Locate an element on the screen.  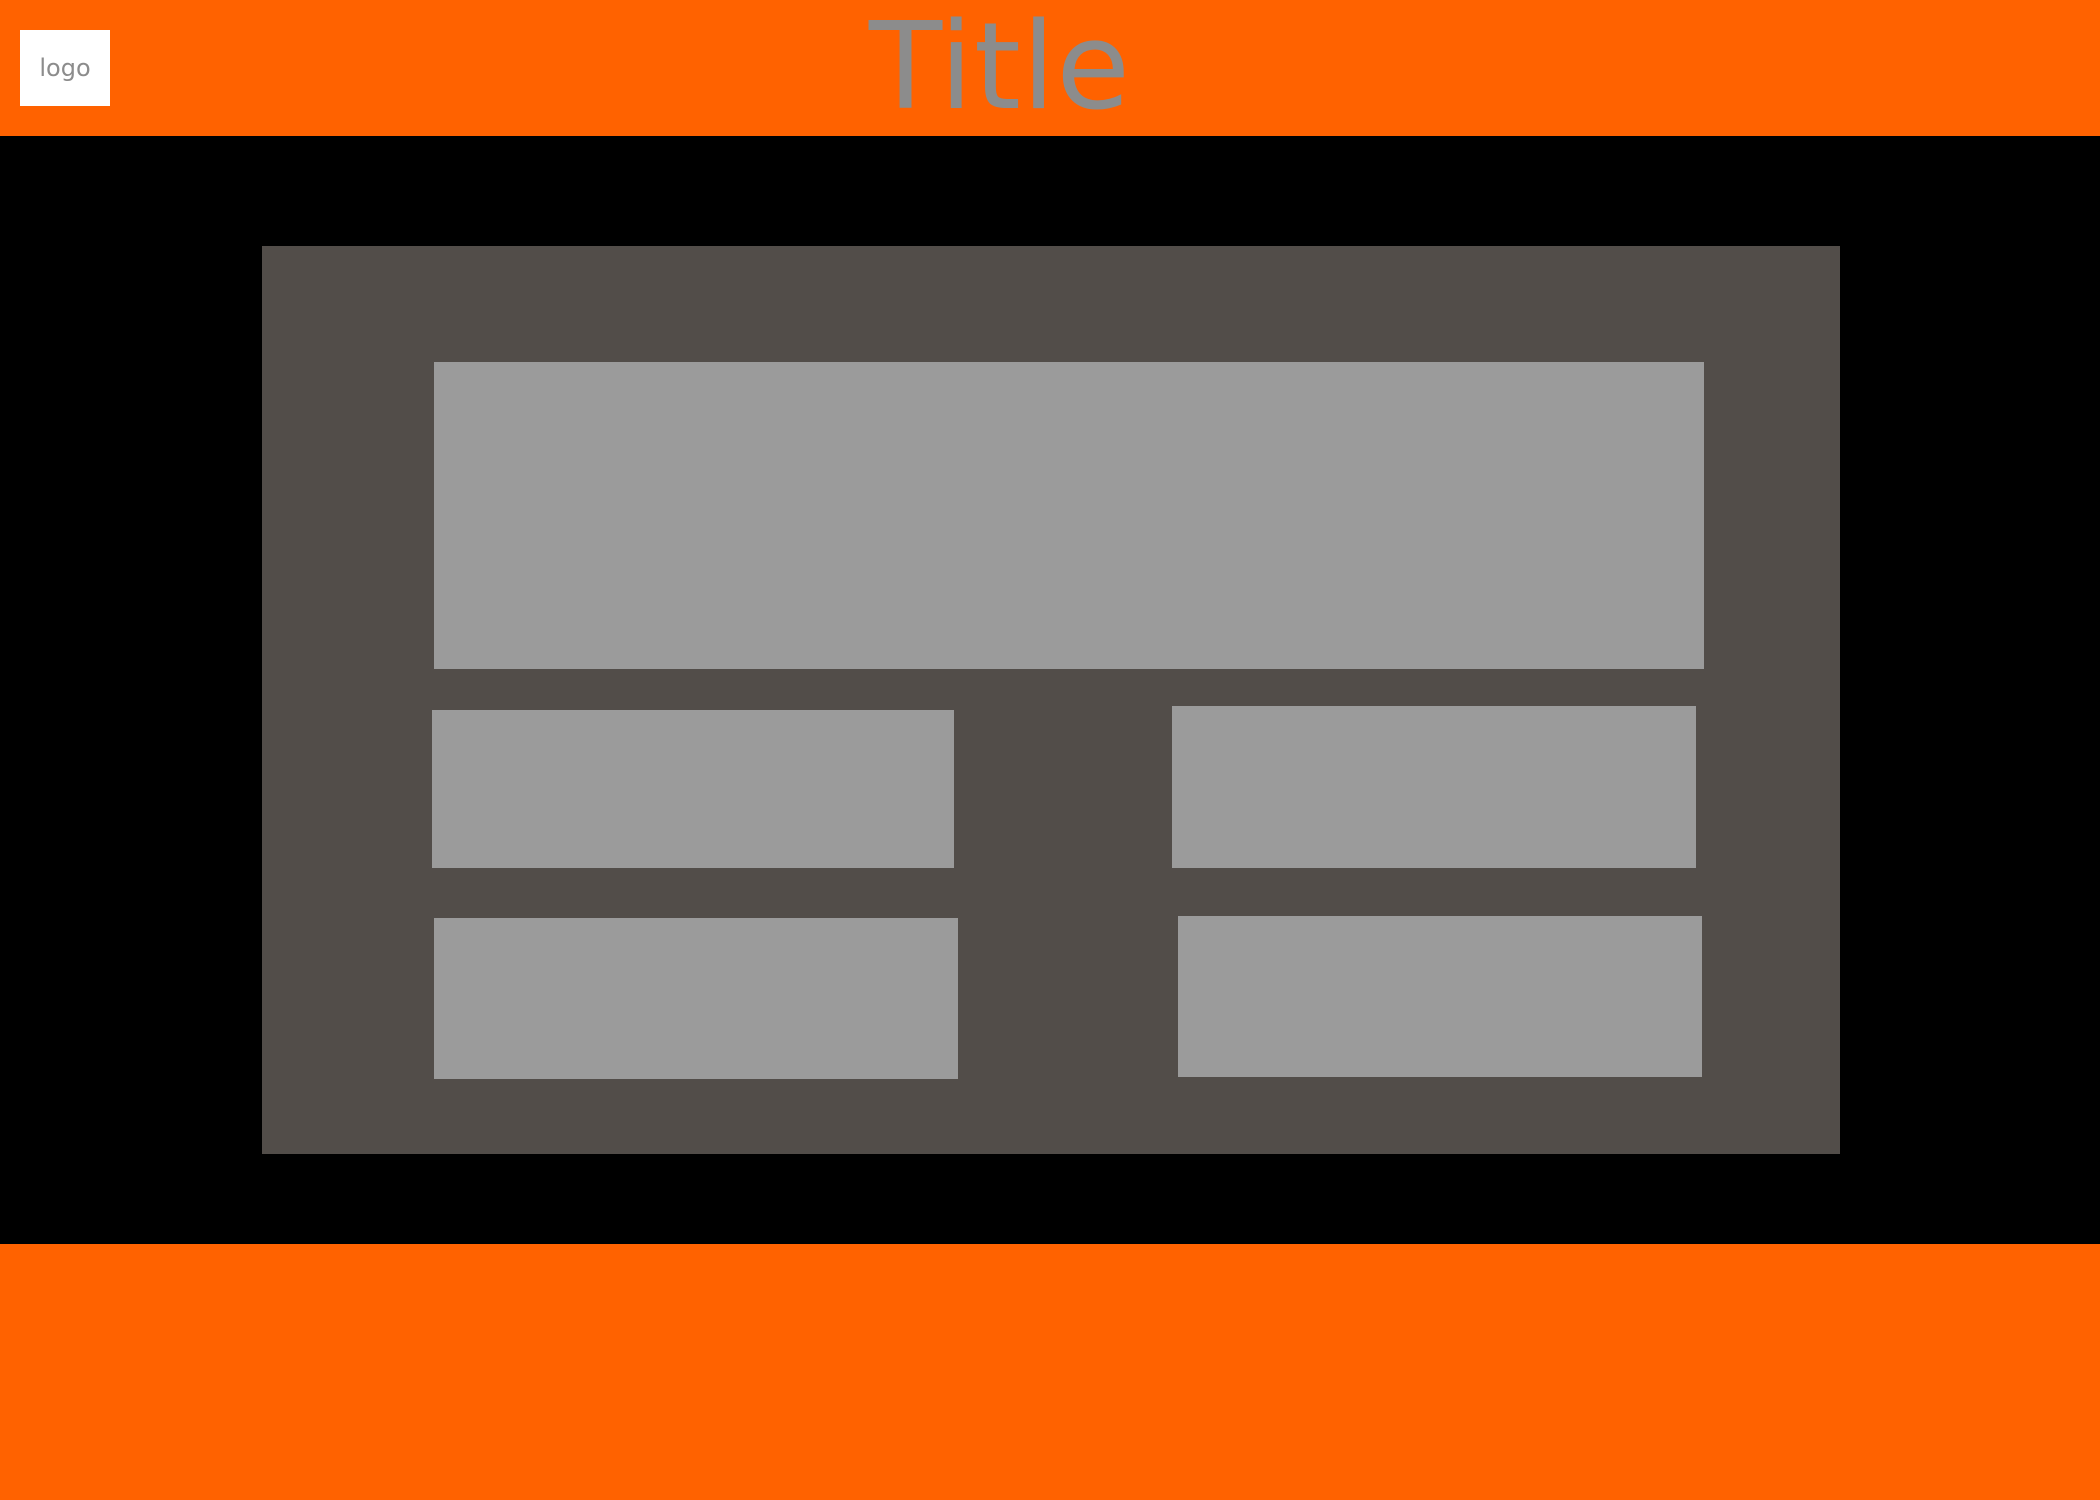
header-bar: logo Title is located at coordinates (1050, 68).